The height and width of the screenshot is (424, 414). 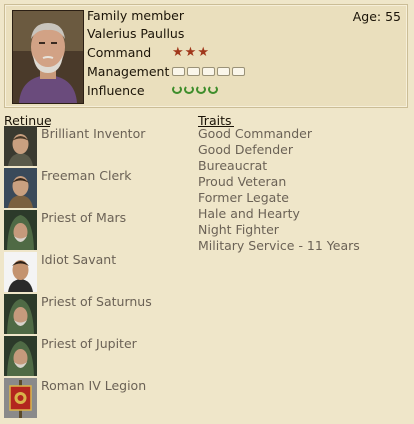 What do you see at coordinates (20, 272) in the screenshot?
I see `savant-portrait` at bounding box center [20, 272].